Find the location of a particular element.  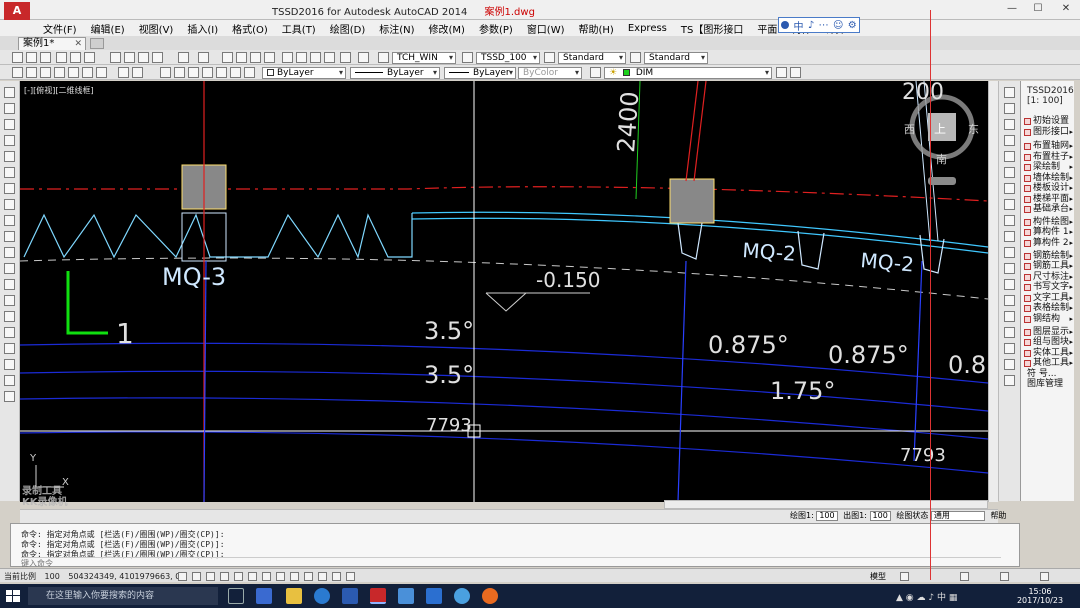

circle-icon is located at coordinates (9, 188).